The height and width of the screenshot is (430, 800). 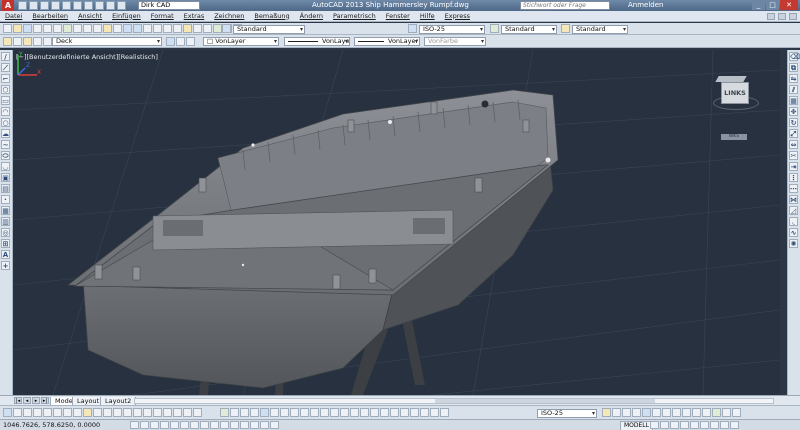 I want to click on 3d-object-snap-icon, so click(x=194, y=425).